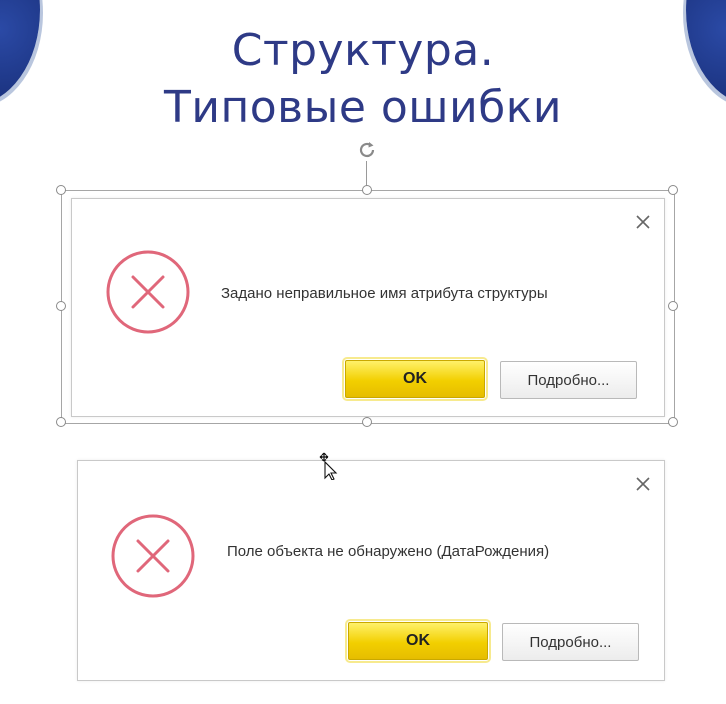 Image resolution: width=726 pixels, height=704 pixels. What do you see at coordinates (673, 190) in the screenshot?
I see `resize-handle-top-right` at bounding box center [673, 190].